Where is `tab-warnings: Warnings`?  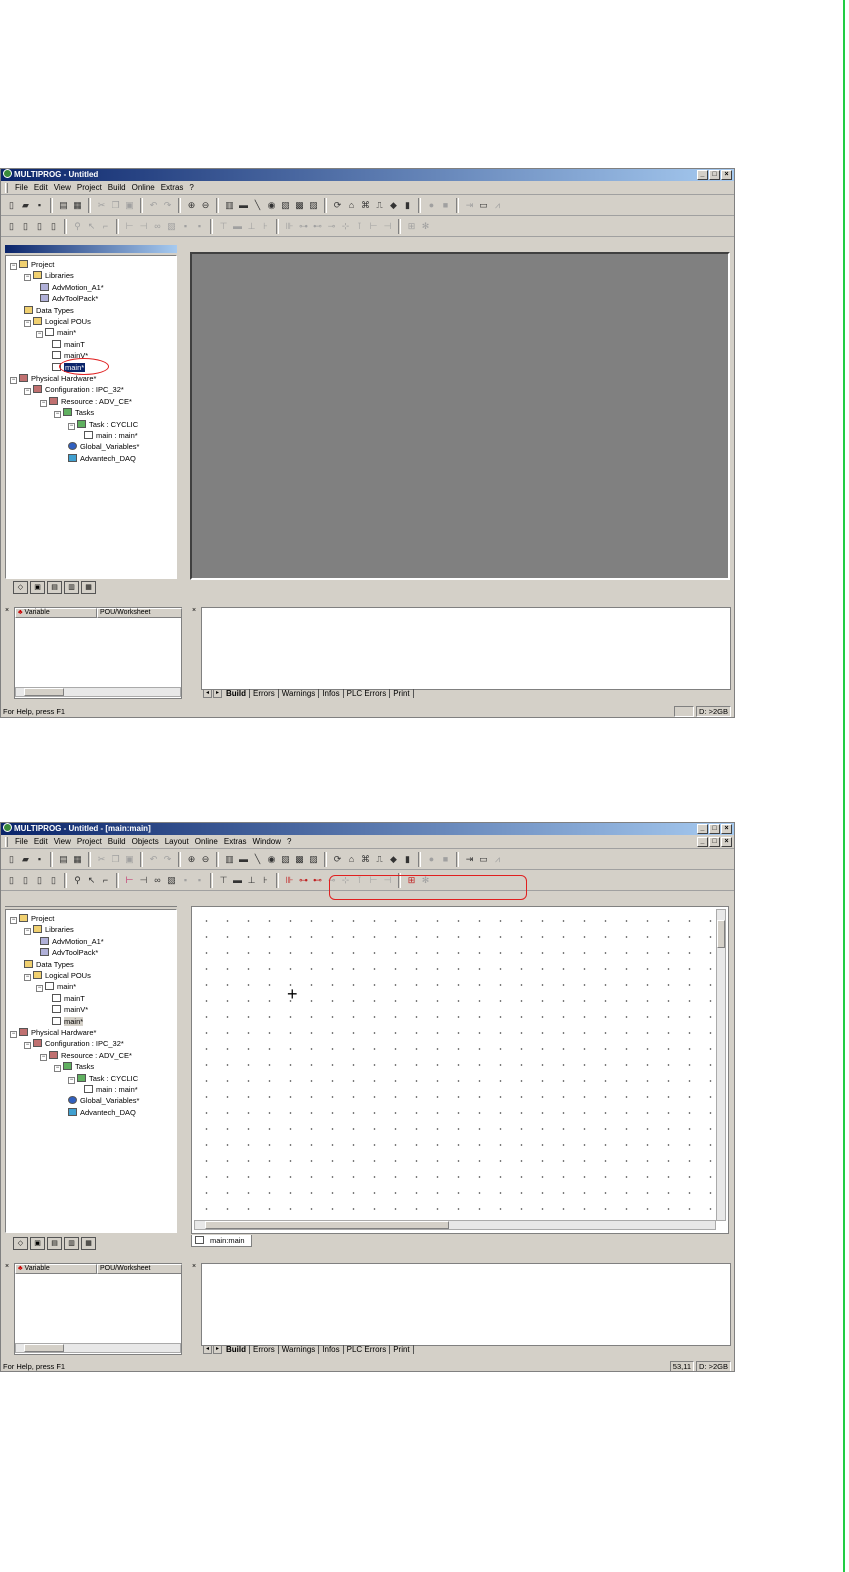 tab-warnings: Warnings is located at coordinates (299, 1349).